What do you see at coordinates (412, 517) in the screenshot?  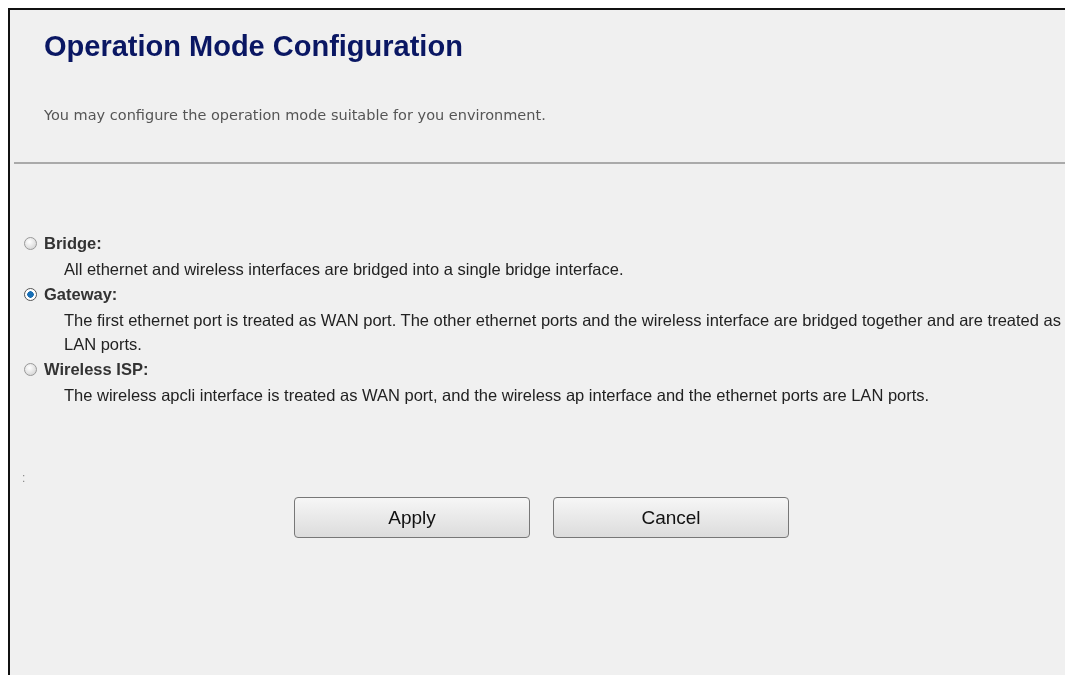 I see `apply-button: Apply` at bounding box center [412, 517].